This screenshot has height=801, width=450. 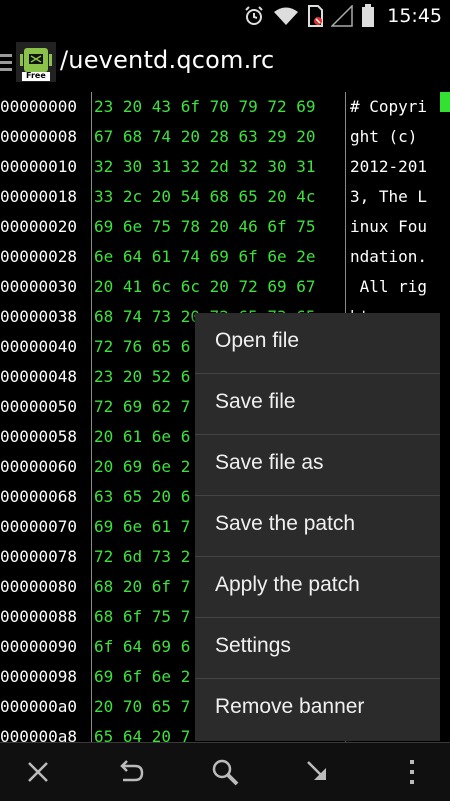 What do you see at coordinates (368, 16) in the screenshot?
I see `battery-icon` at bounding box center [368, 16].